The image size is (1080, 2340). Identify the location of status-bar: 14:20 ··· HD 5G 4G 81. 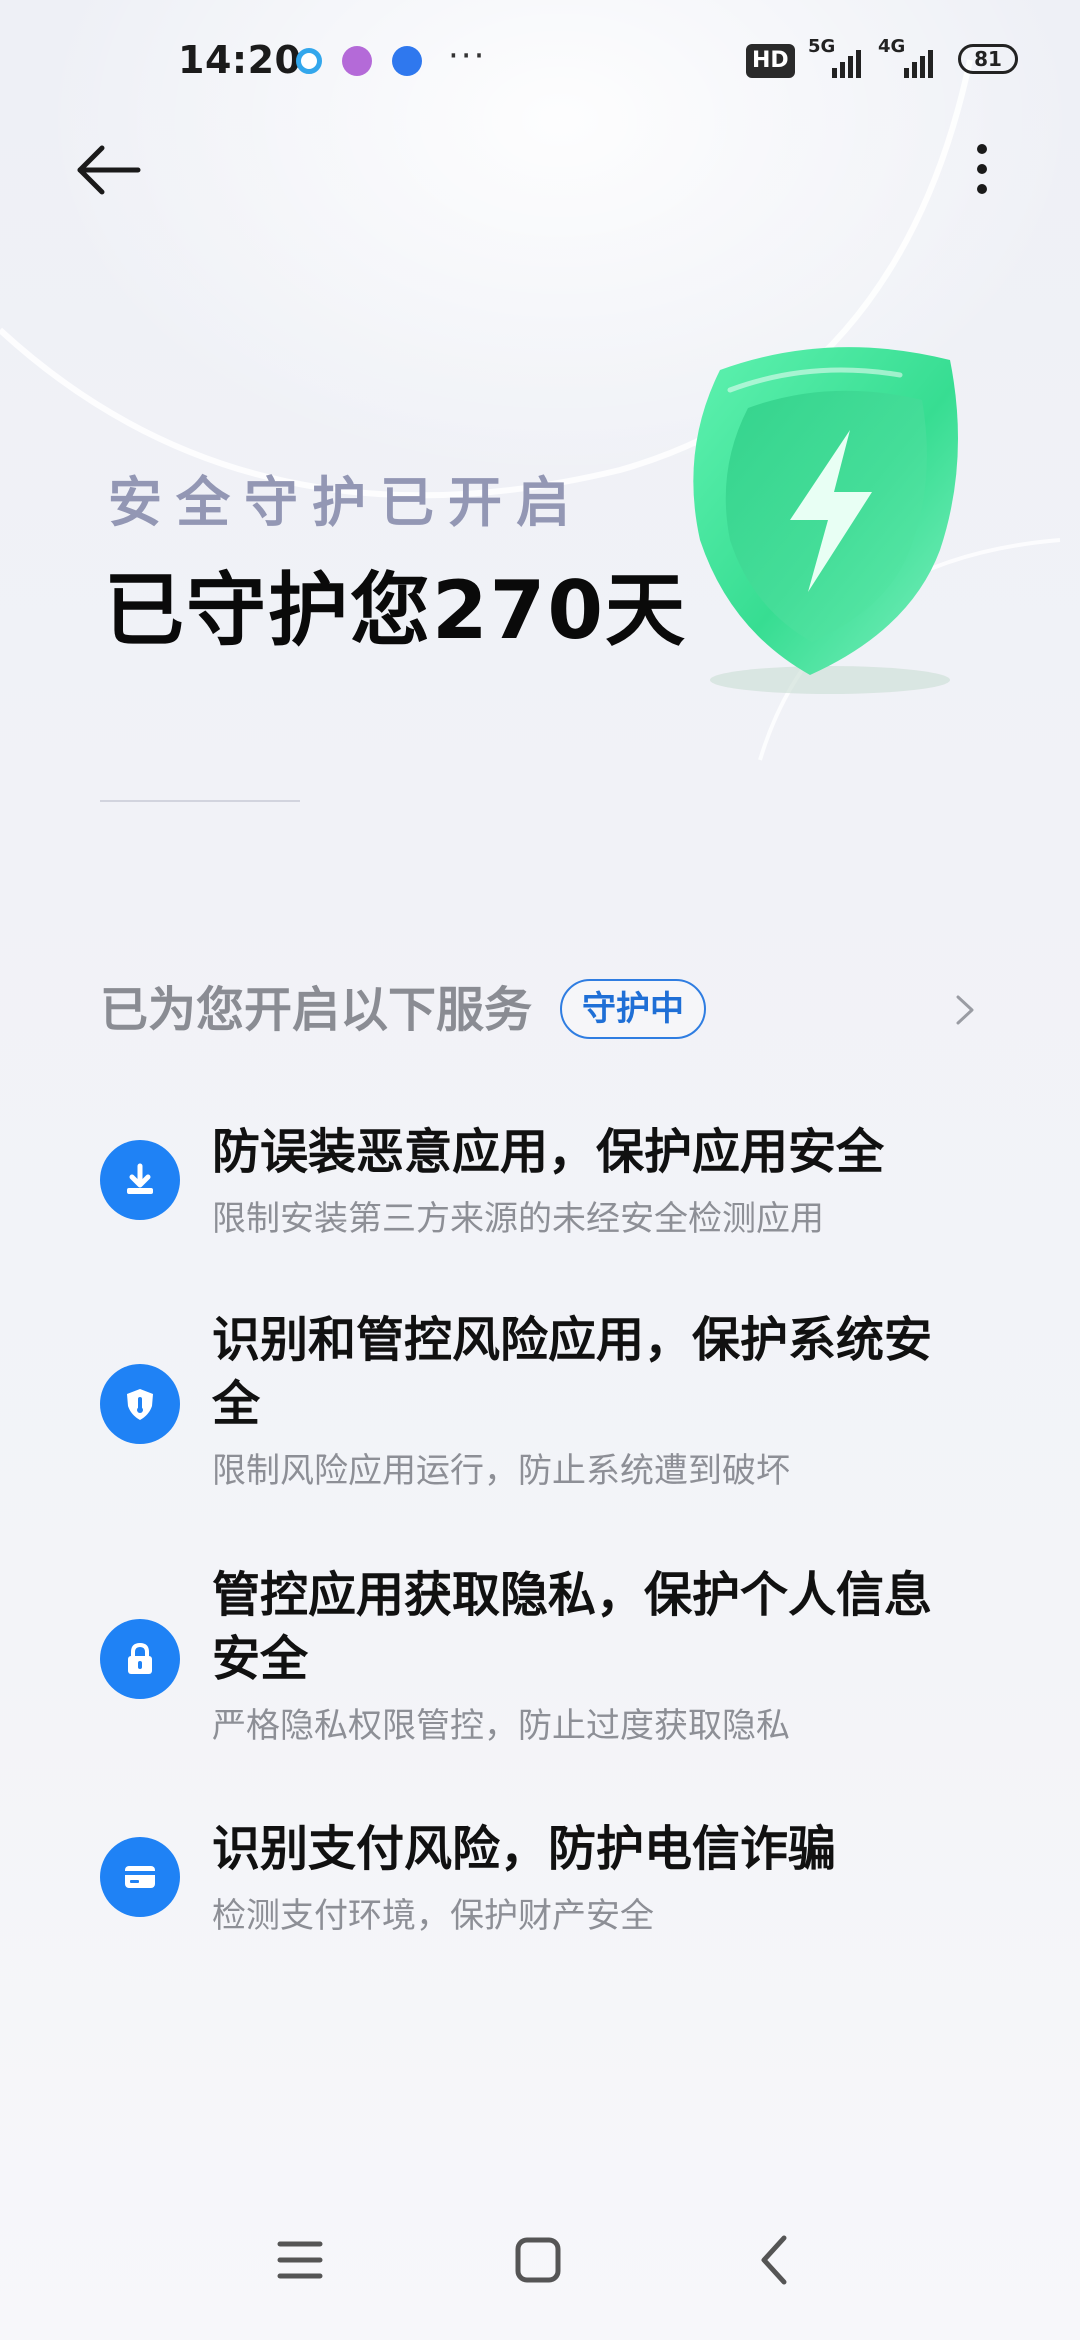
(540, 61).